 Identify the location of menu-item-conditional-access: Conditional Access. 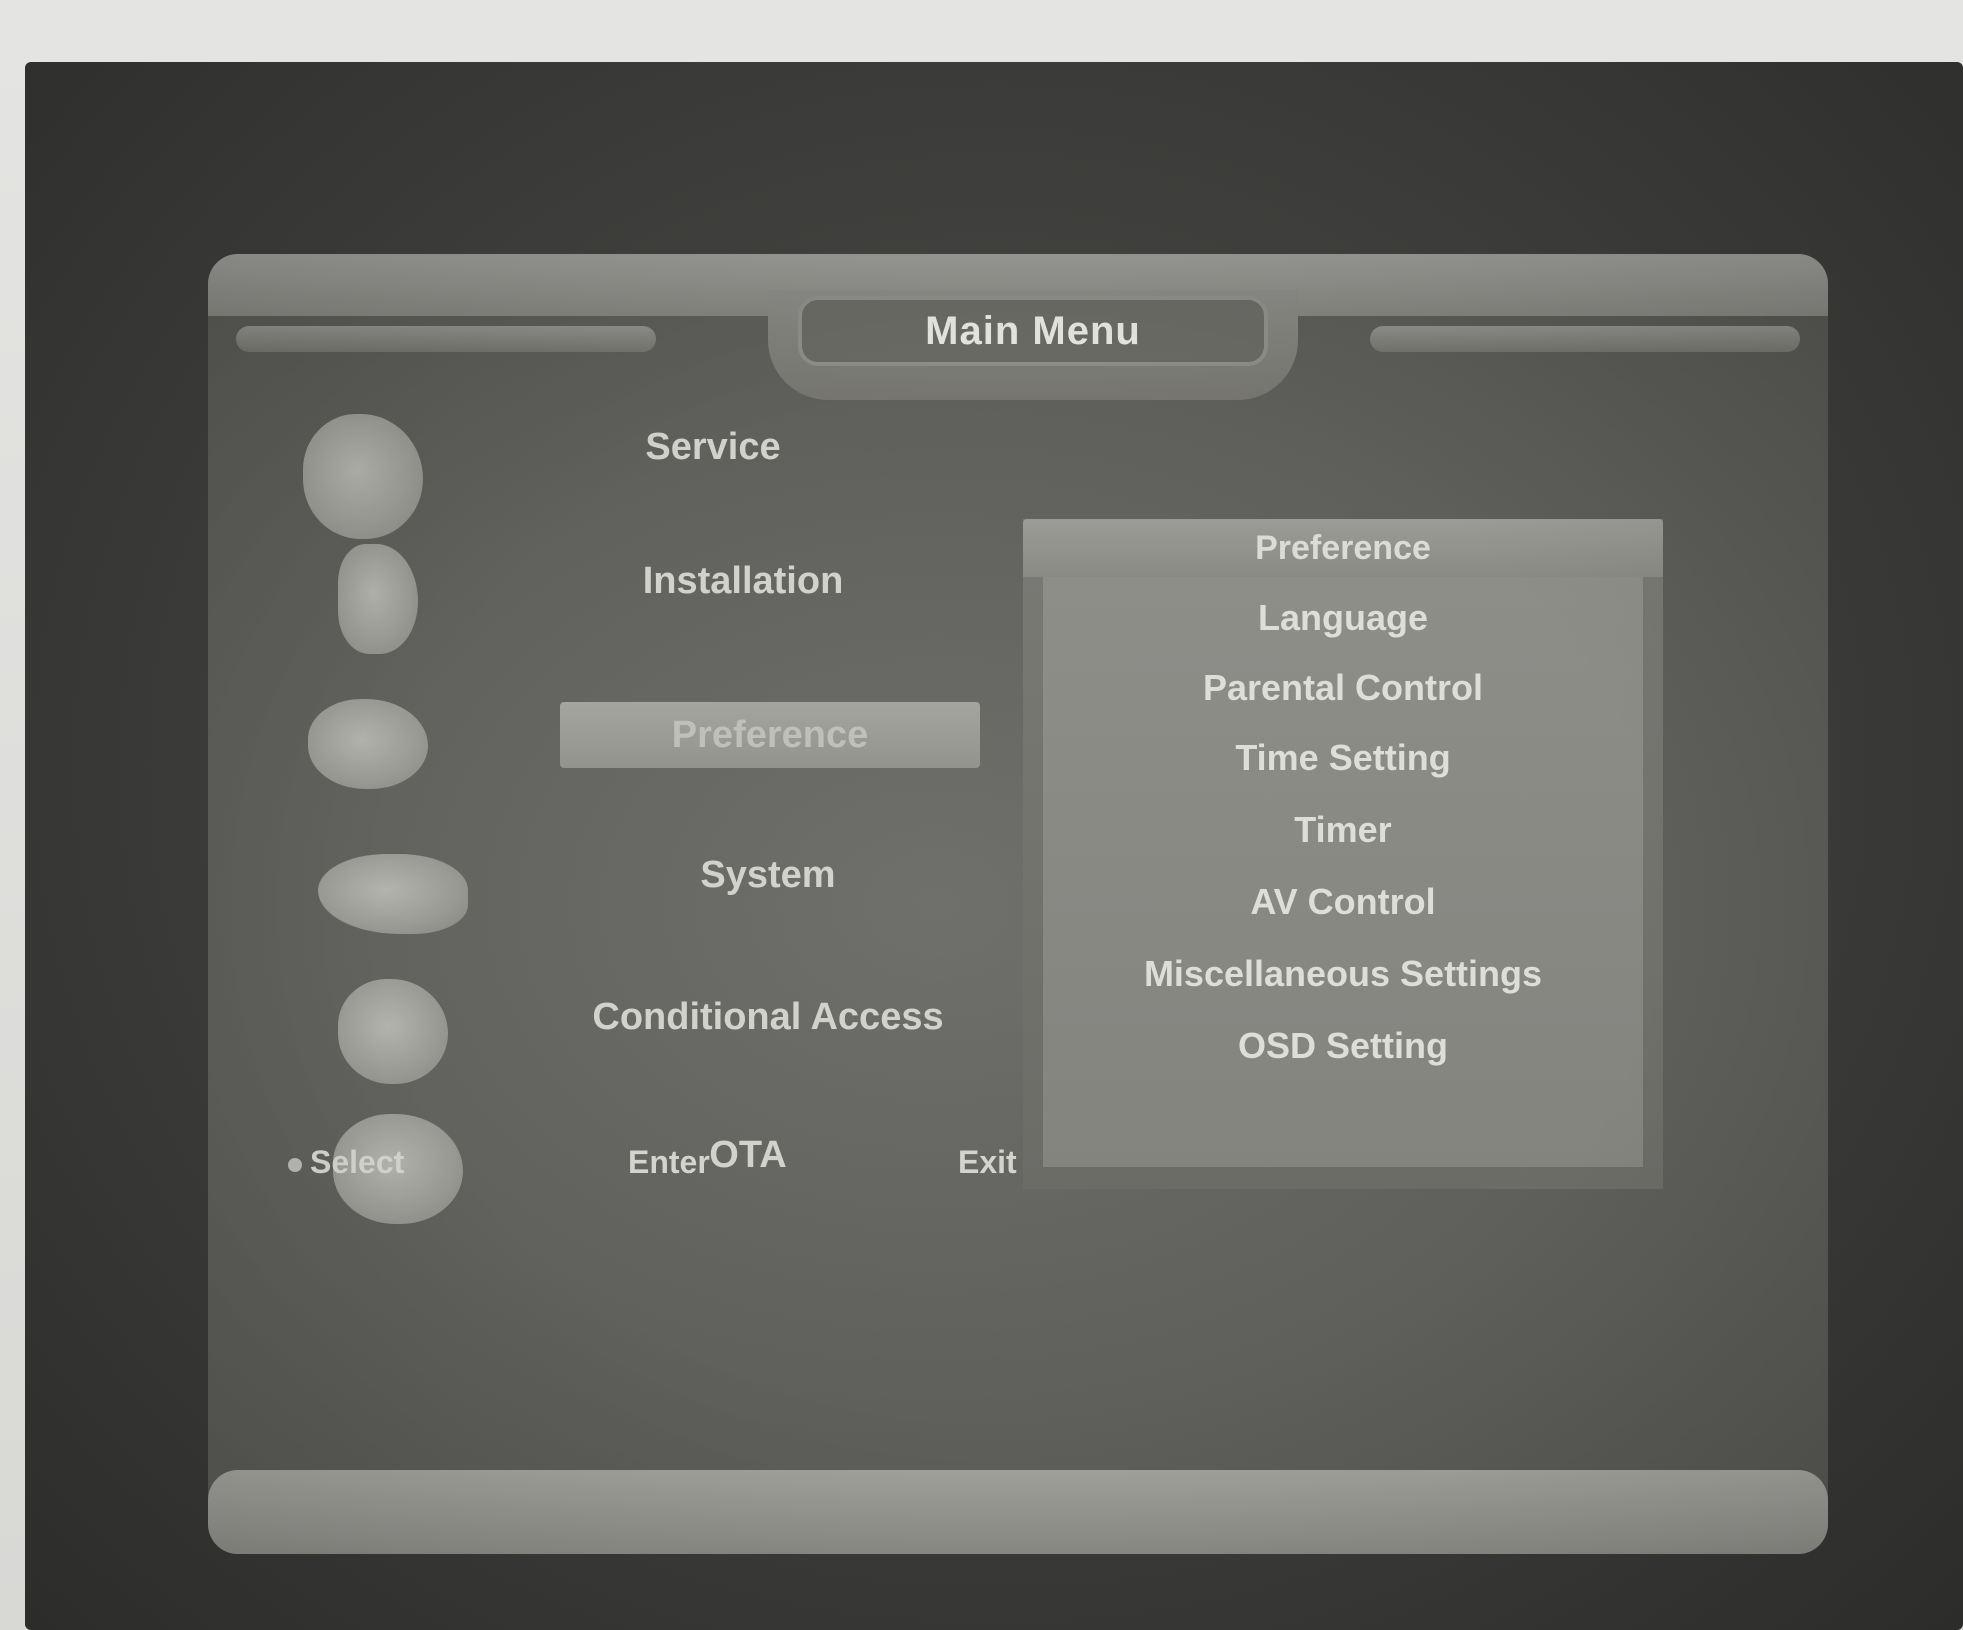
(768, 1017).